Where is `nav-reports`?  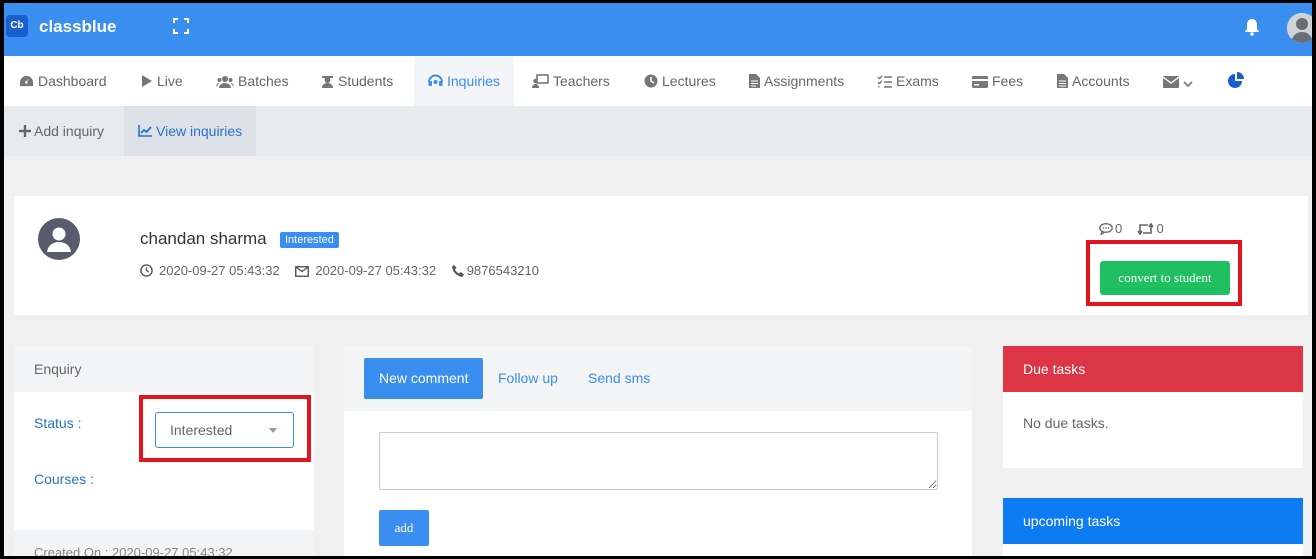
nav-reports is located at coordinates (1238, 81).